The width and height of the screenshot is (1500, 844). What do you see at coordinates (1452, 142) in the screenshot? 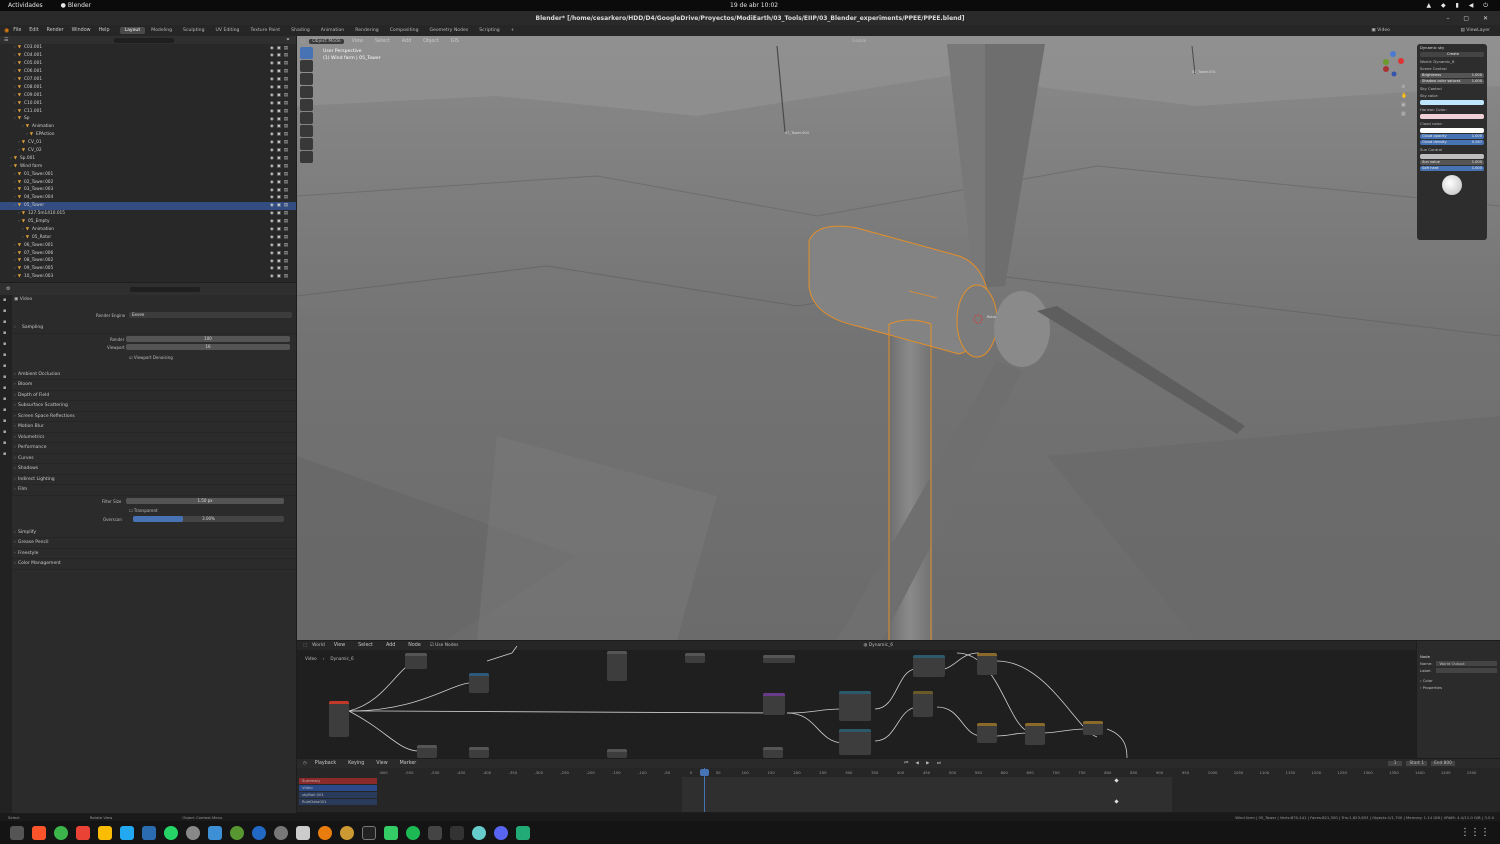
I see `cloud-density-slider: Cloud density0.267` at bounding box center [1452, 142].